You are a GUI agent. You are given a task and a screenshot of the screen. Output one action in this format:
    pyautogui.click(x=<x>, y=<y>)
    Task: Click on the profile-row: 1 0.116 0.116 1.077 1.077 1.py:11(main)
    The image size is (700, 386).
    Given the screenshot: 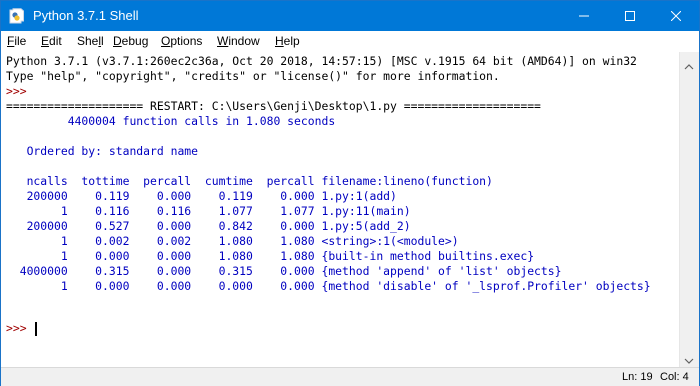 What is the action you would take?
    pyautogui.click(x=208, y=211)
    